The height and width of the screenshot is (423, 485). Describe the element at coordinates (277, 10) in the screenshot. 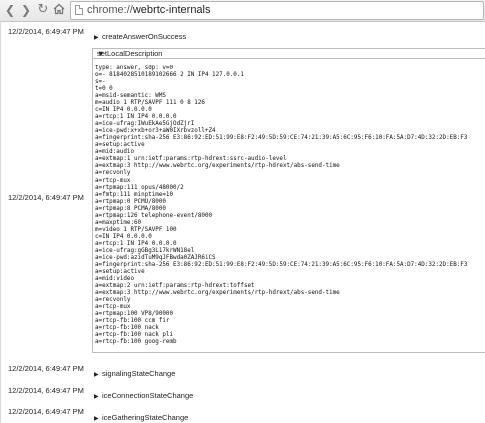

I see `address-bar: chrome://webrtc-internals` at that location.